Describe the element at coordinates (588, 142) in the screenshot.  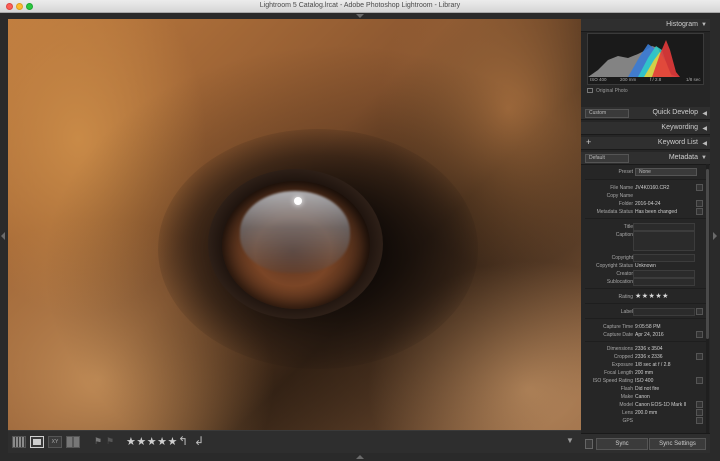
I see `add-keyword-icon: +` at that location.